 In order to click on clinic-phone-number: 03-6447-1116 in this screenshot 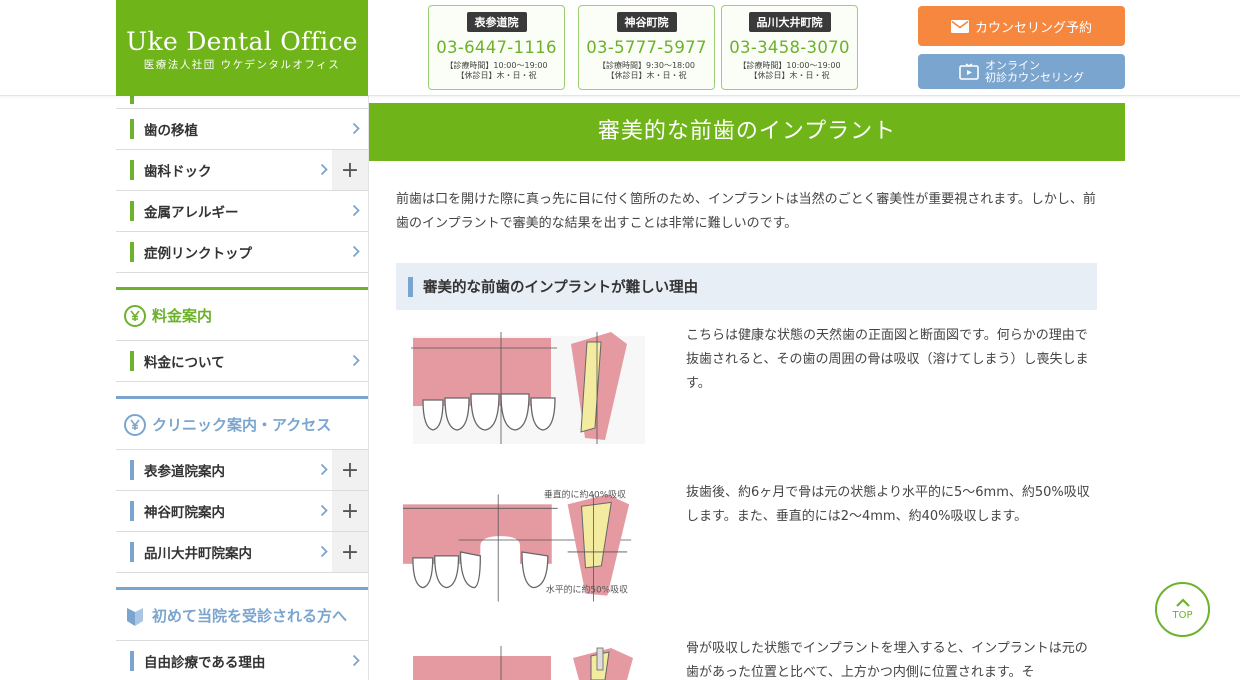, I will do `click(496, 47)`.